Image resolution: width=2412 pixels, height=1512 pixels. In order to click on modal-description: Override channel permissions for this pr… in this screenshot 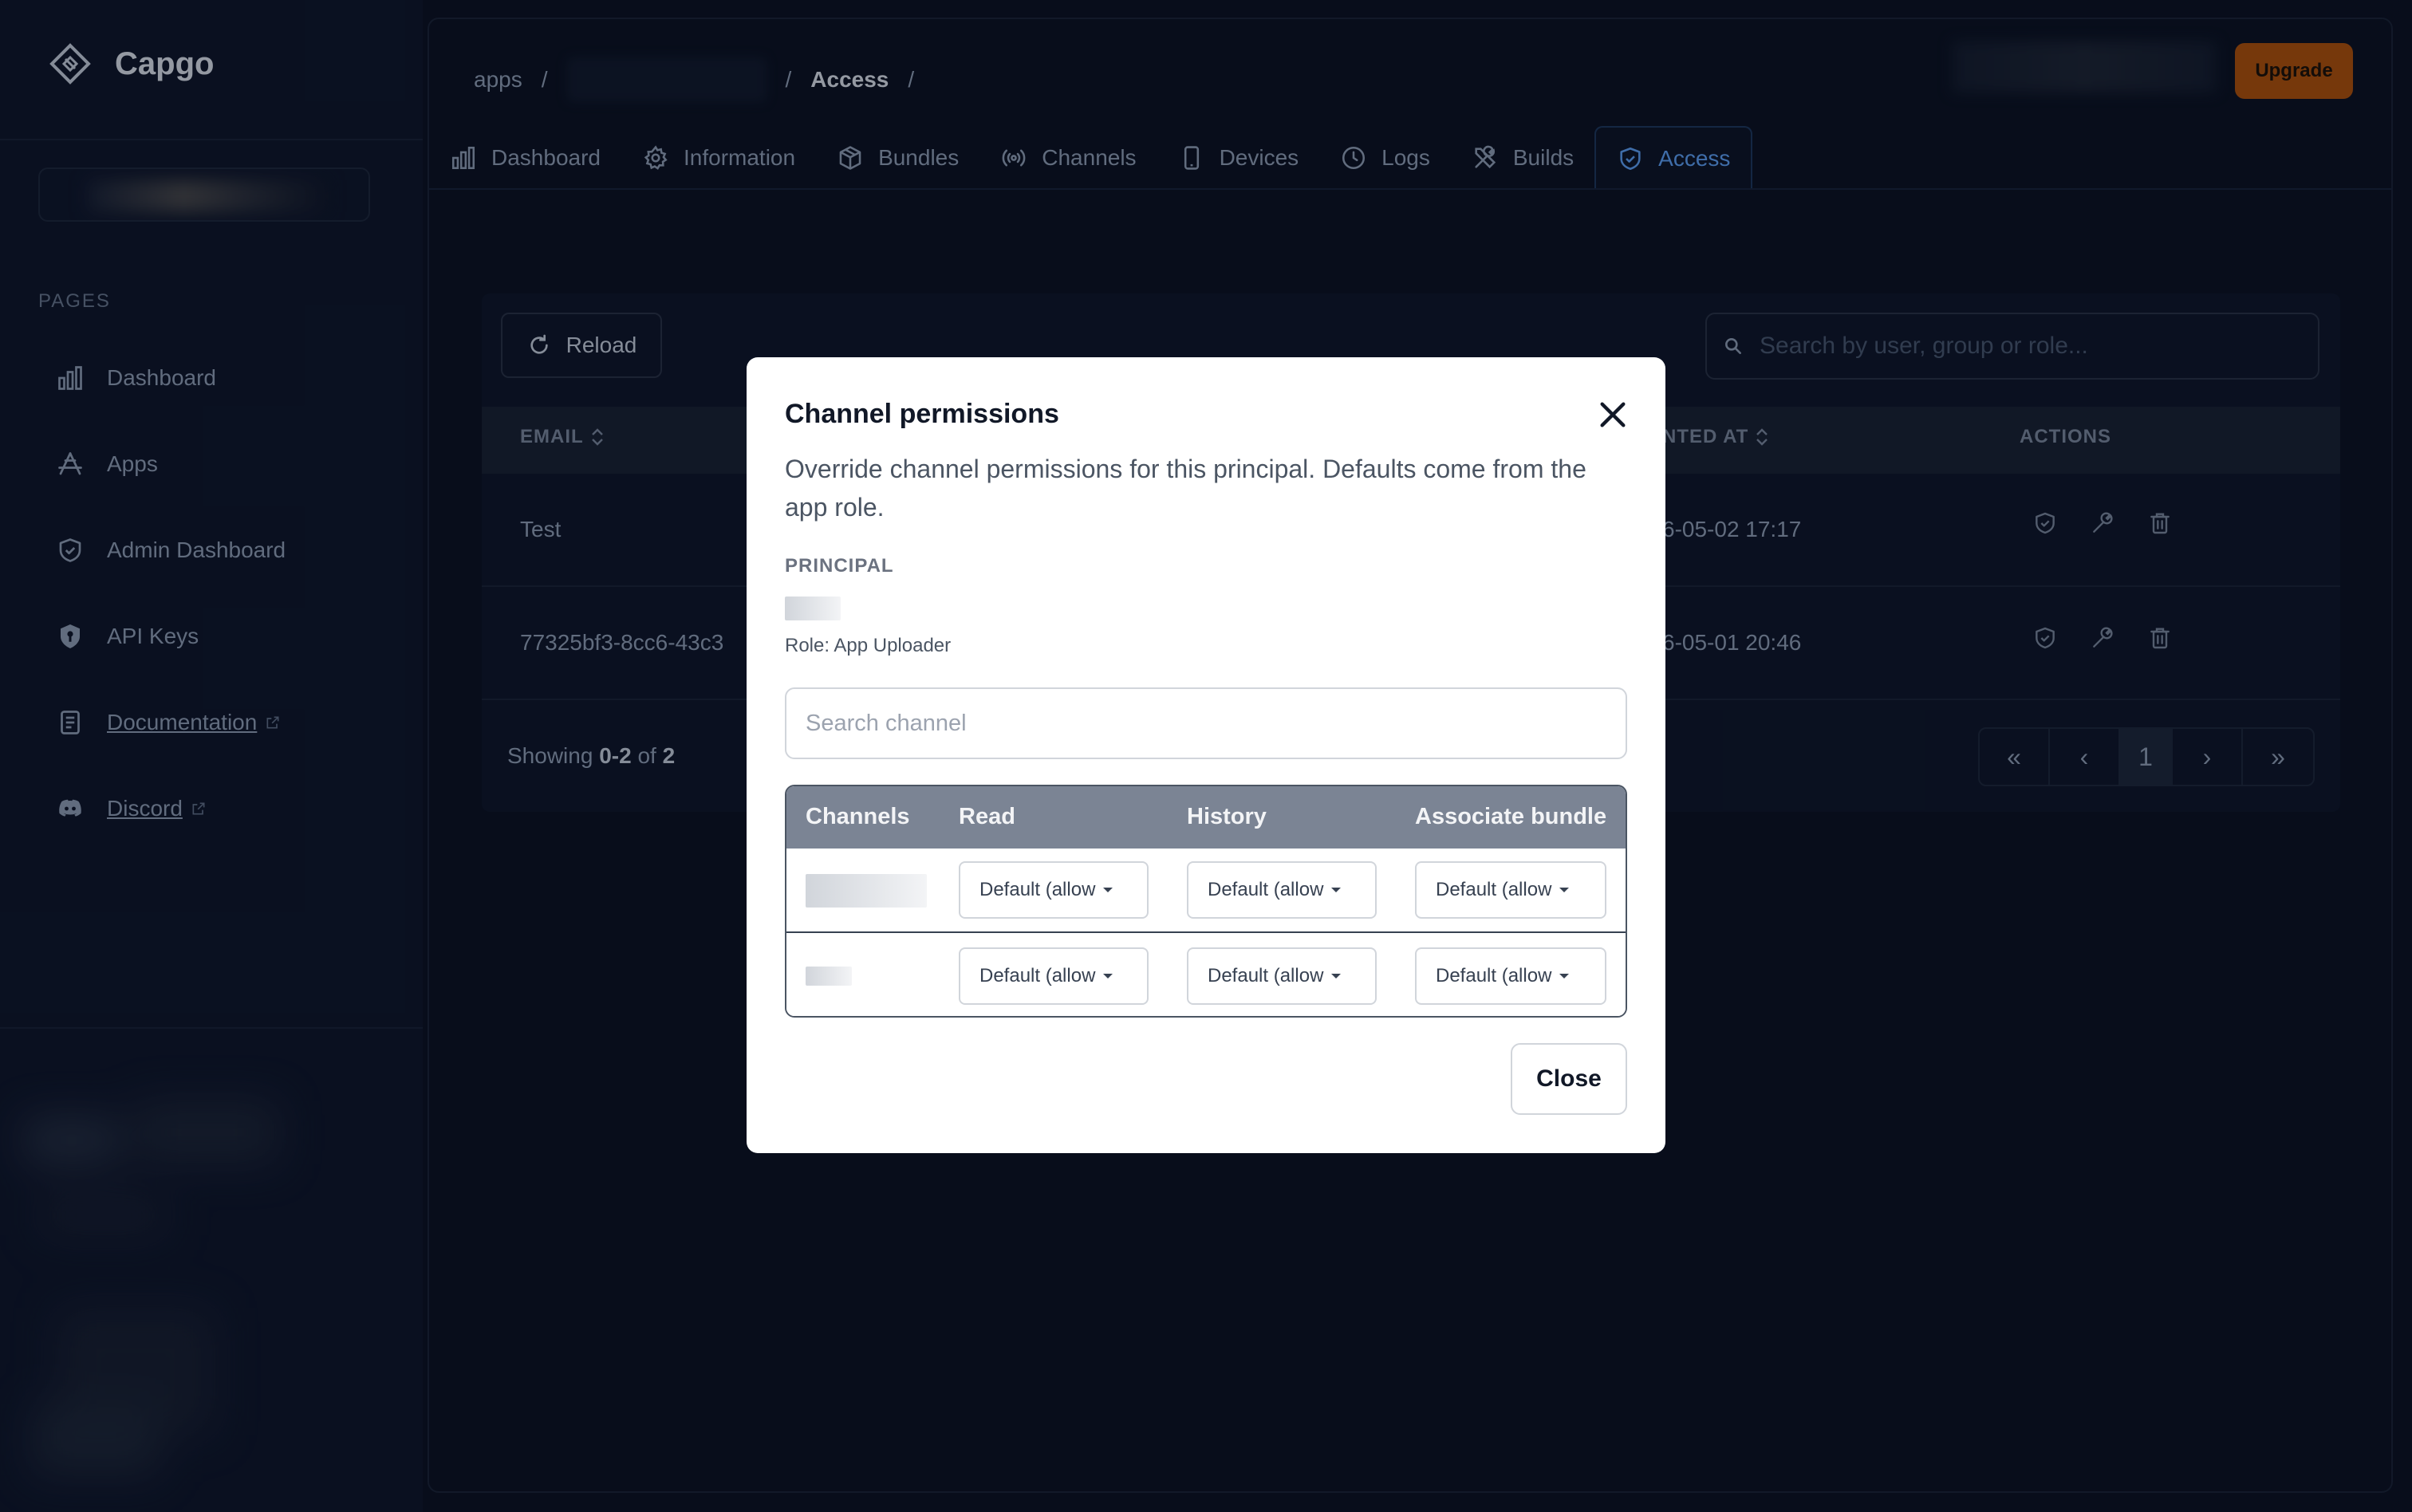, I will do `click(1186, 488)`.